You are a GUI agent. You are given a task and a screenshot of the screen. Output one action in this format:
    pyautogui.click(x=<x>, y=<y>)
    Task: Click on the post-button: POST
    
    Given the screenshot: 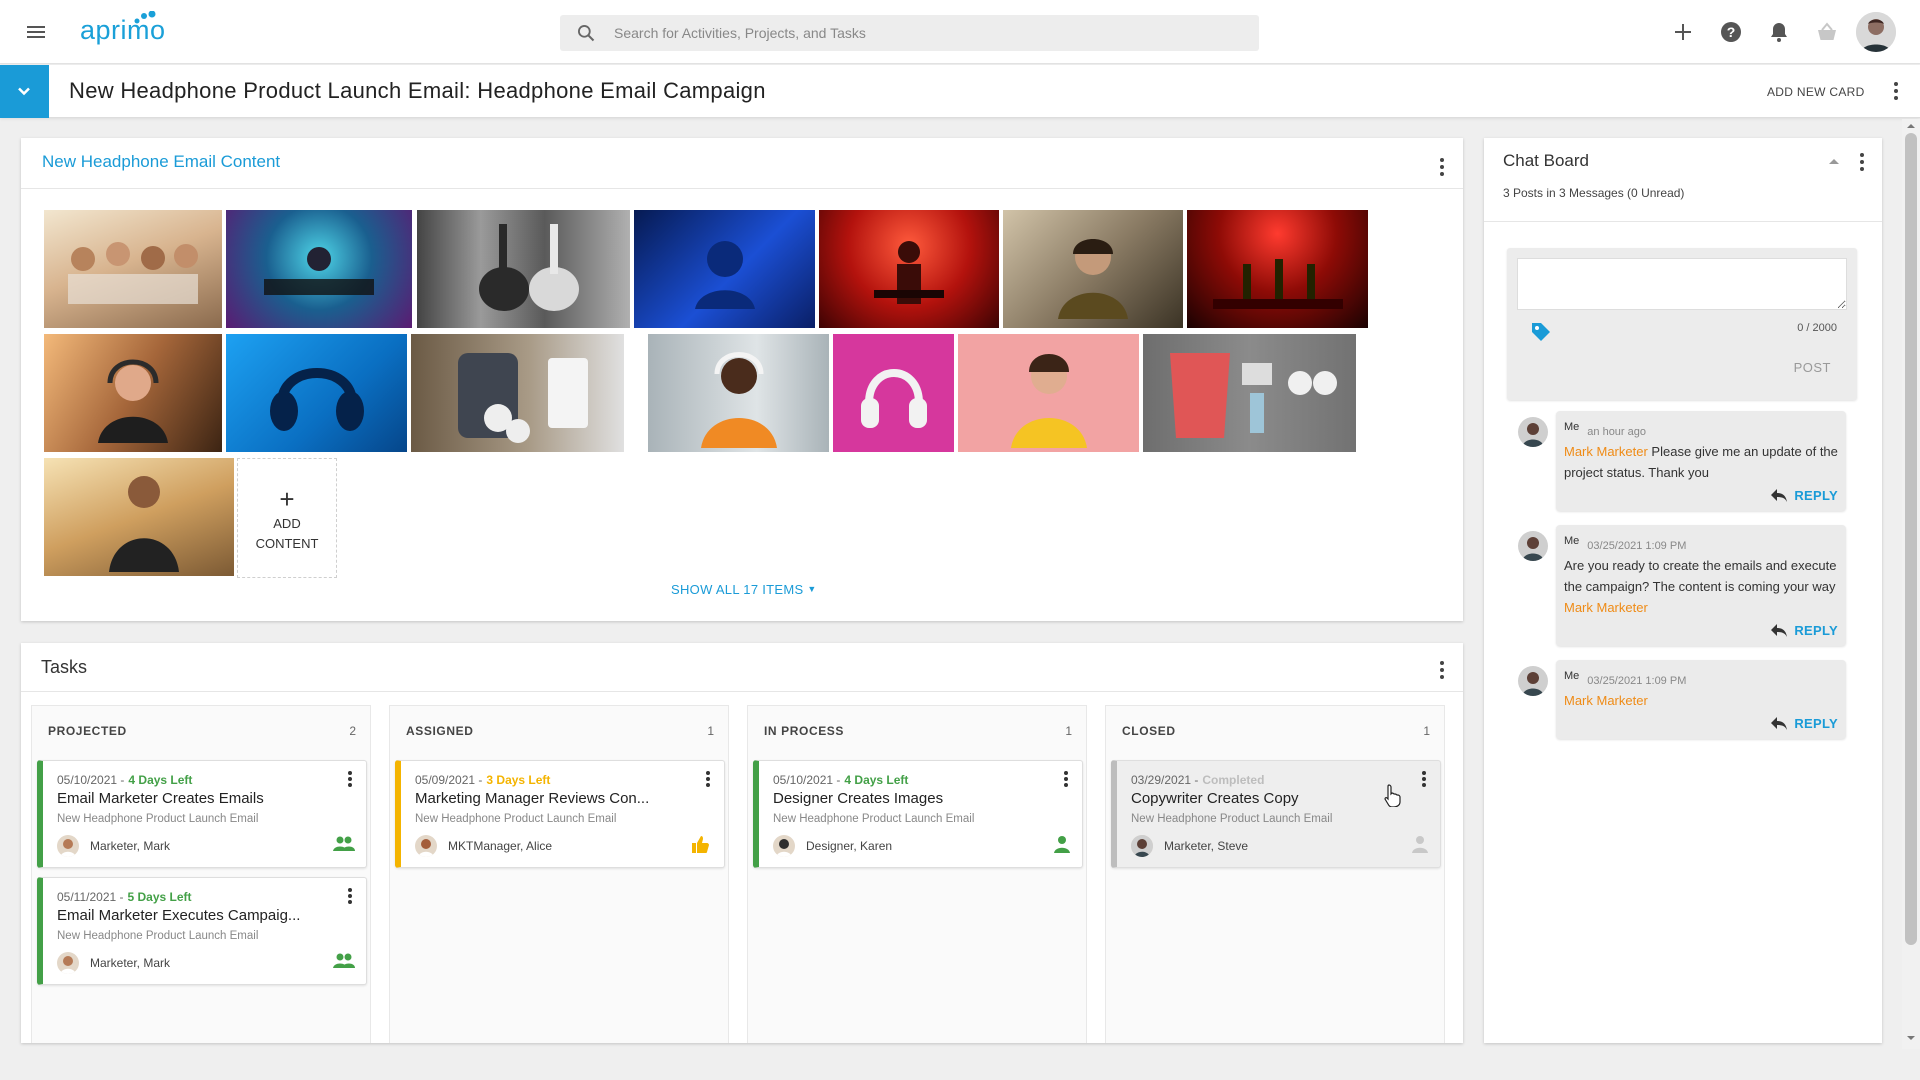 What is the action you would take?
    pyautogui.click(x=1812, y=367)
    